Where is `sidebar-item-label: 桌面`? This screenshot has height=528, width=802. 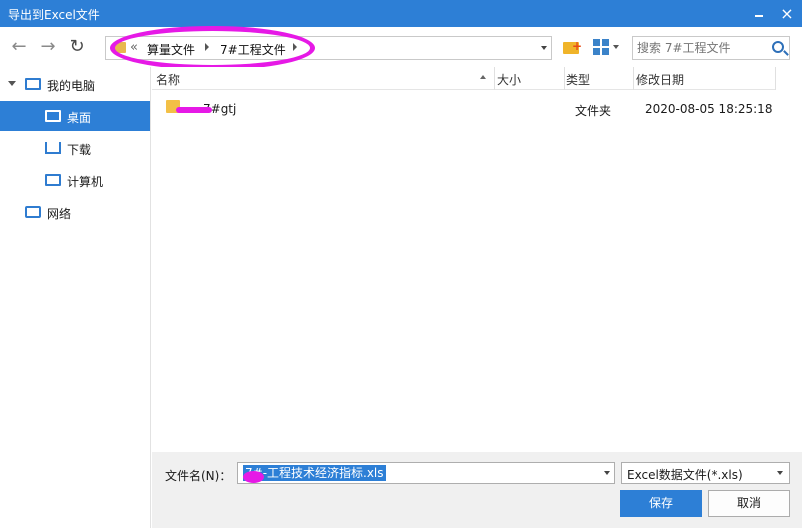 sidebar-item-label: 桌面 is located at coordinates (79, 118).